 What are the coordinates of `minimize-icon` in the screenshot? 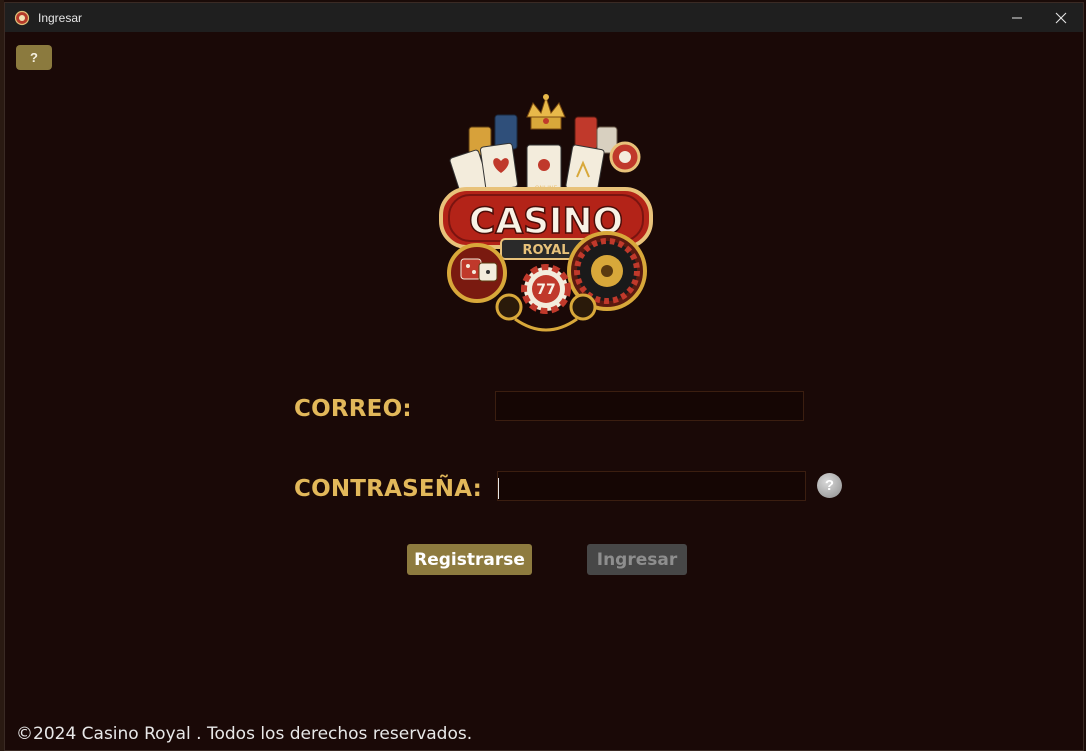 It's located at (1017, 17).